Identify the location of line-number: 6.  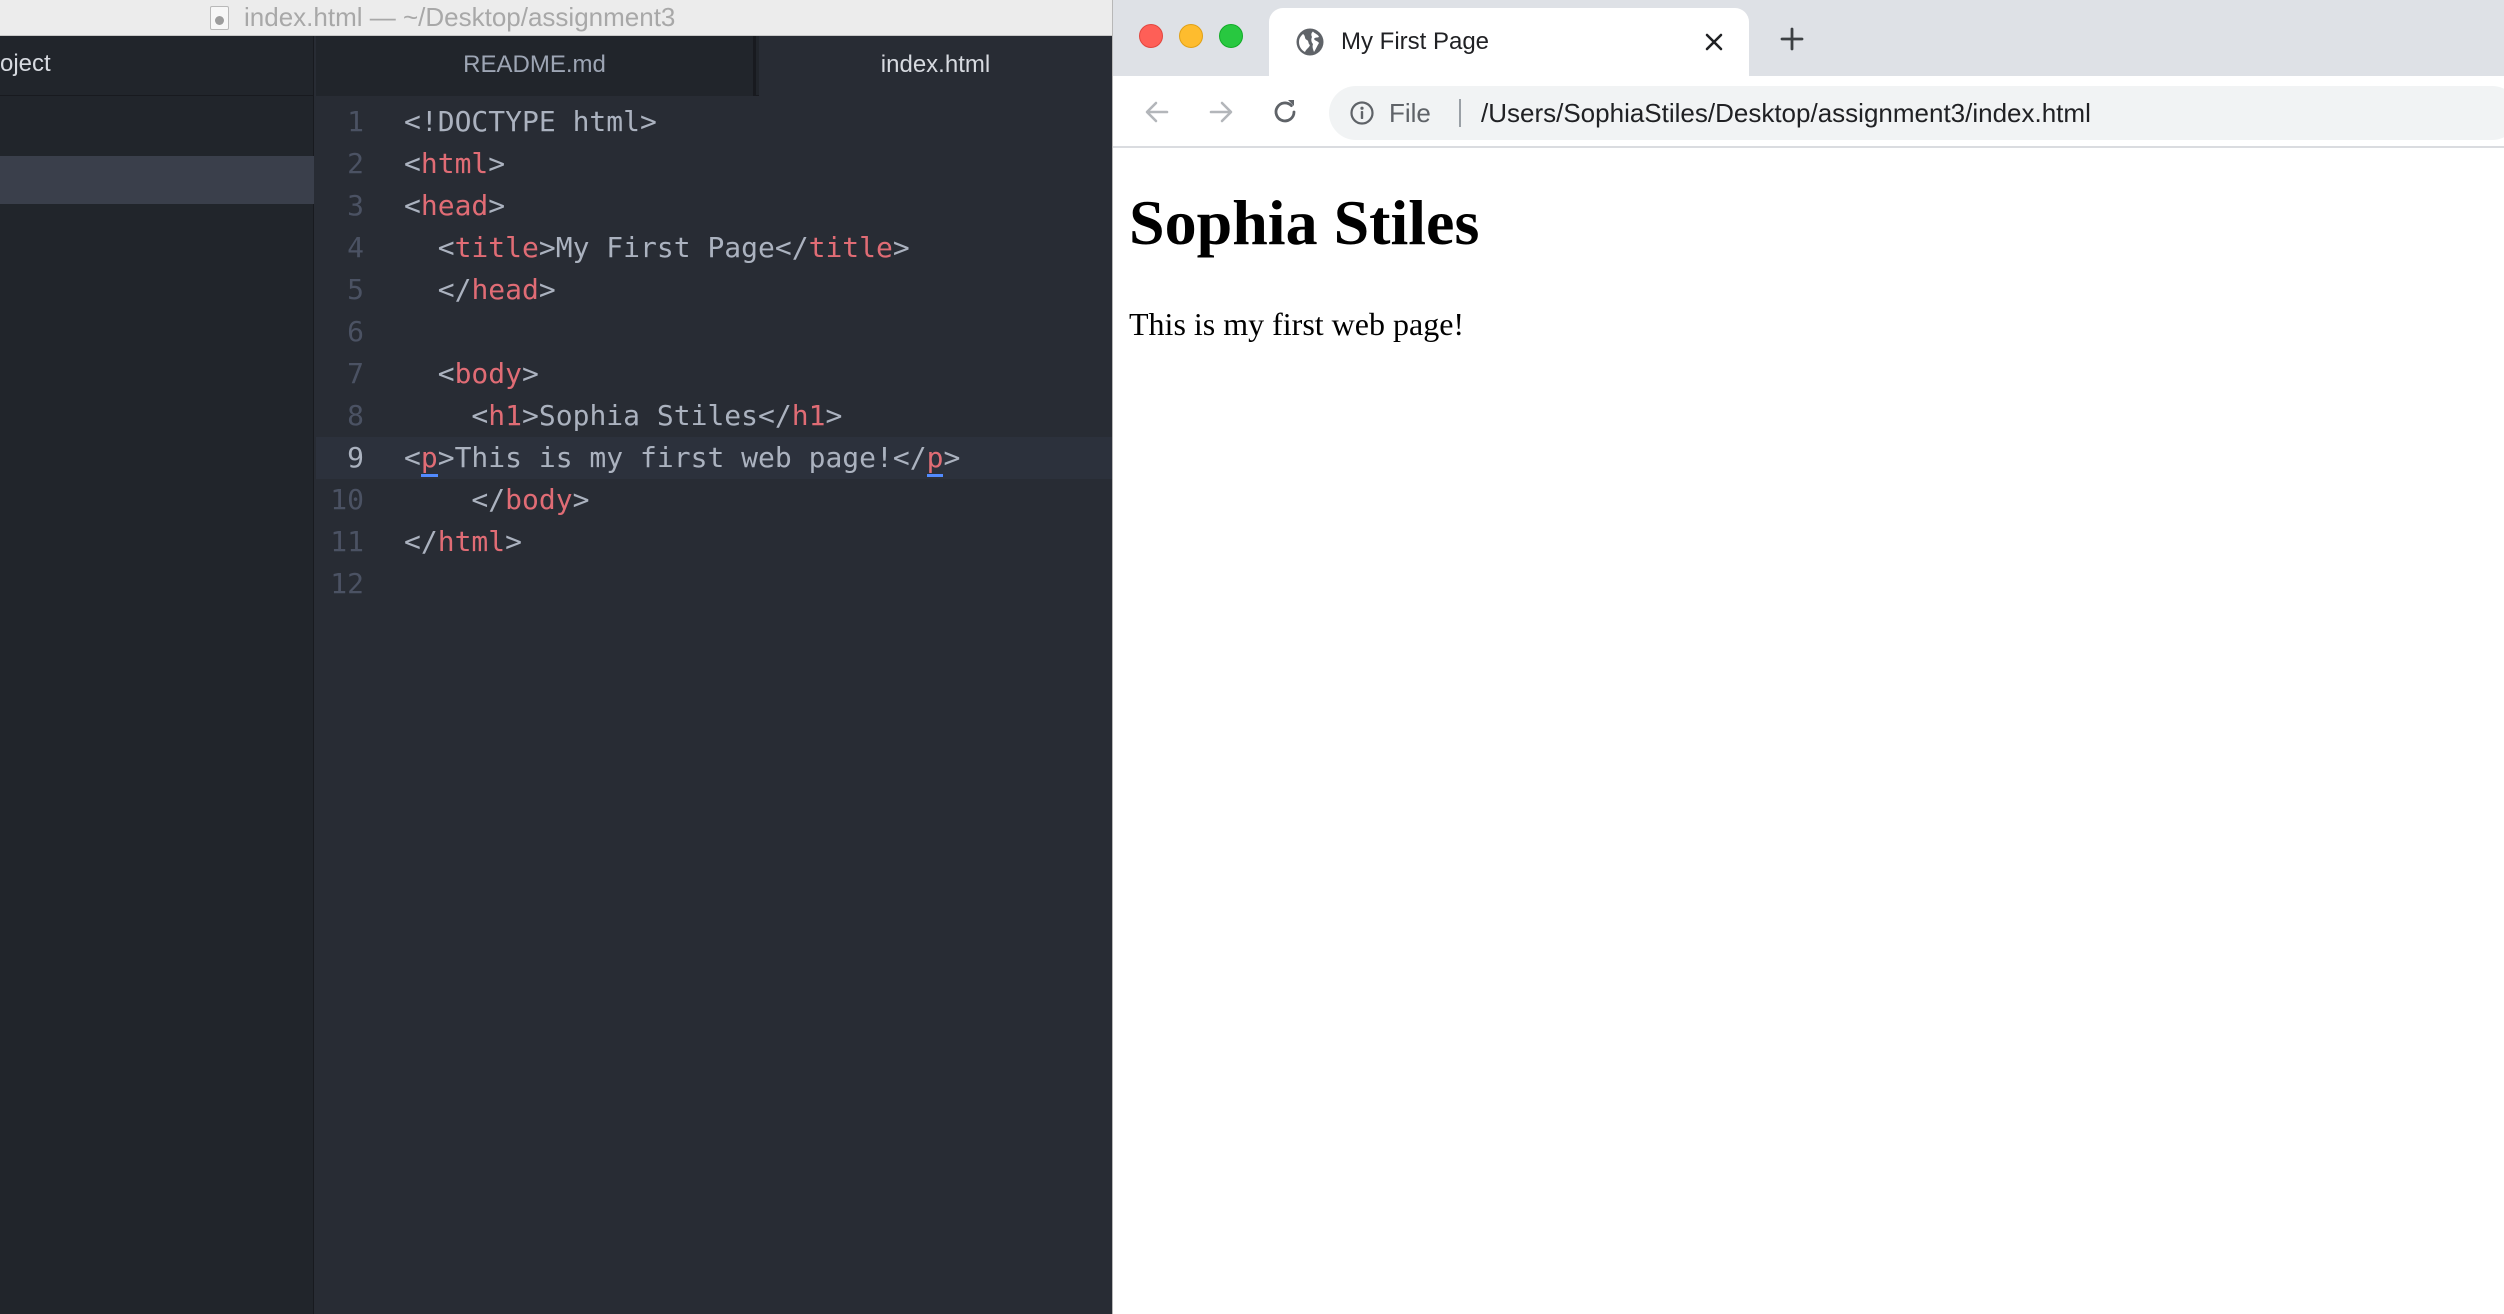
(355, 331).